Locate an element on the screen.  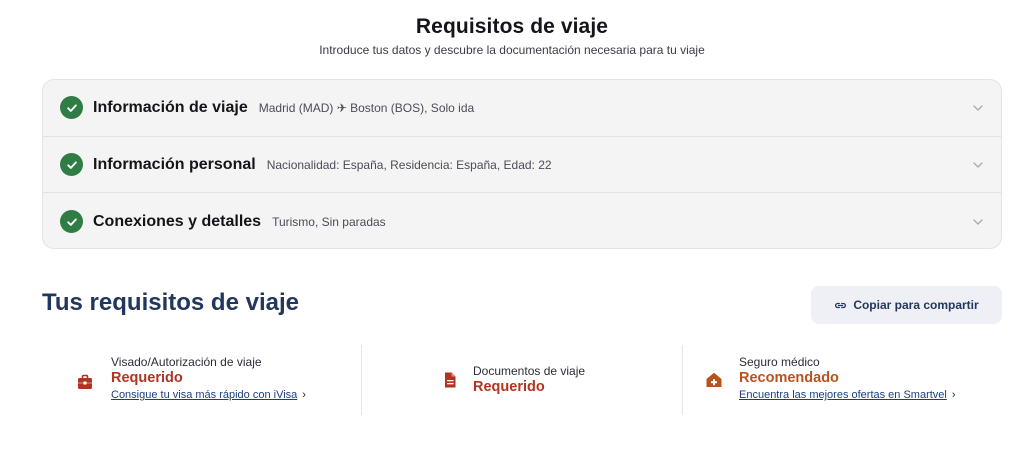
requirement-documents: Documentos de viaje Requerido is located at coordinates (513, 380).